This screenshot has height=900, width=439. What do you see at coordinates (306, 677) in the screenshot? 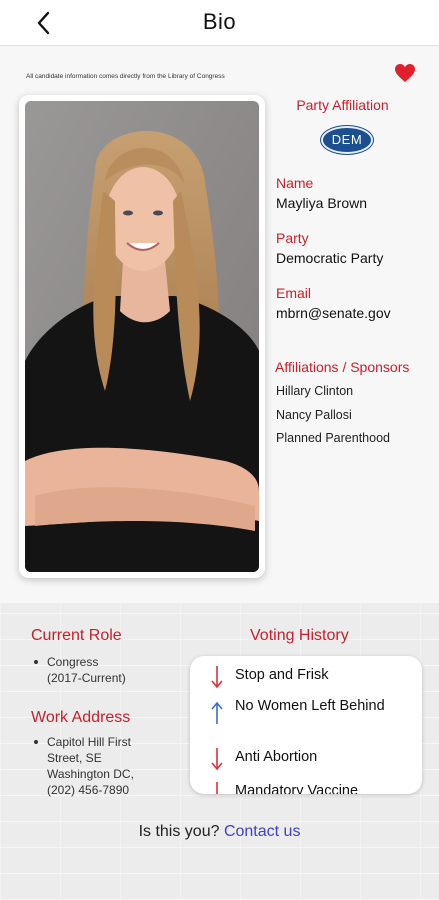
I see `vote-item: Stop and Frisk` at bounding box center [306, 677].